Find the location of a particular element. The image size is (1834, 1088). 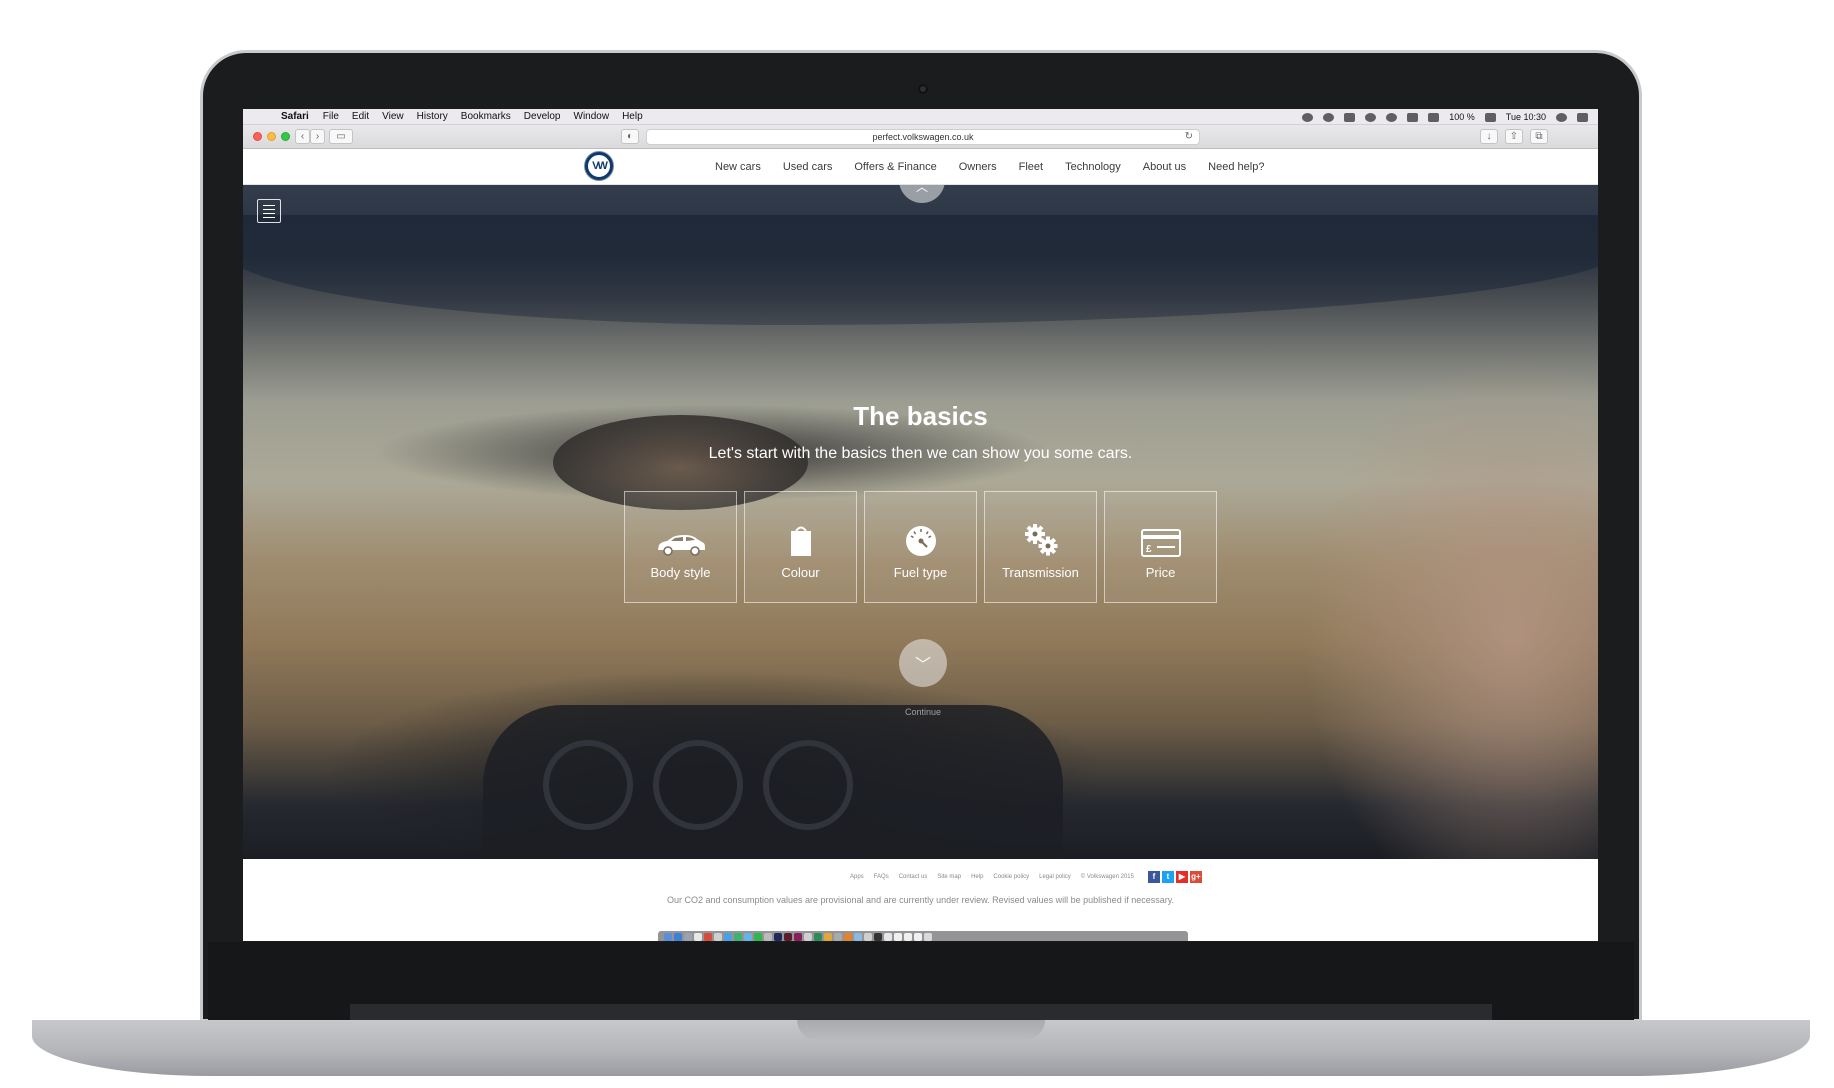

option-label: Body style is located at coordinates (680, 572).